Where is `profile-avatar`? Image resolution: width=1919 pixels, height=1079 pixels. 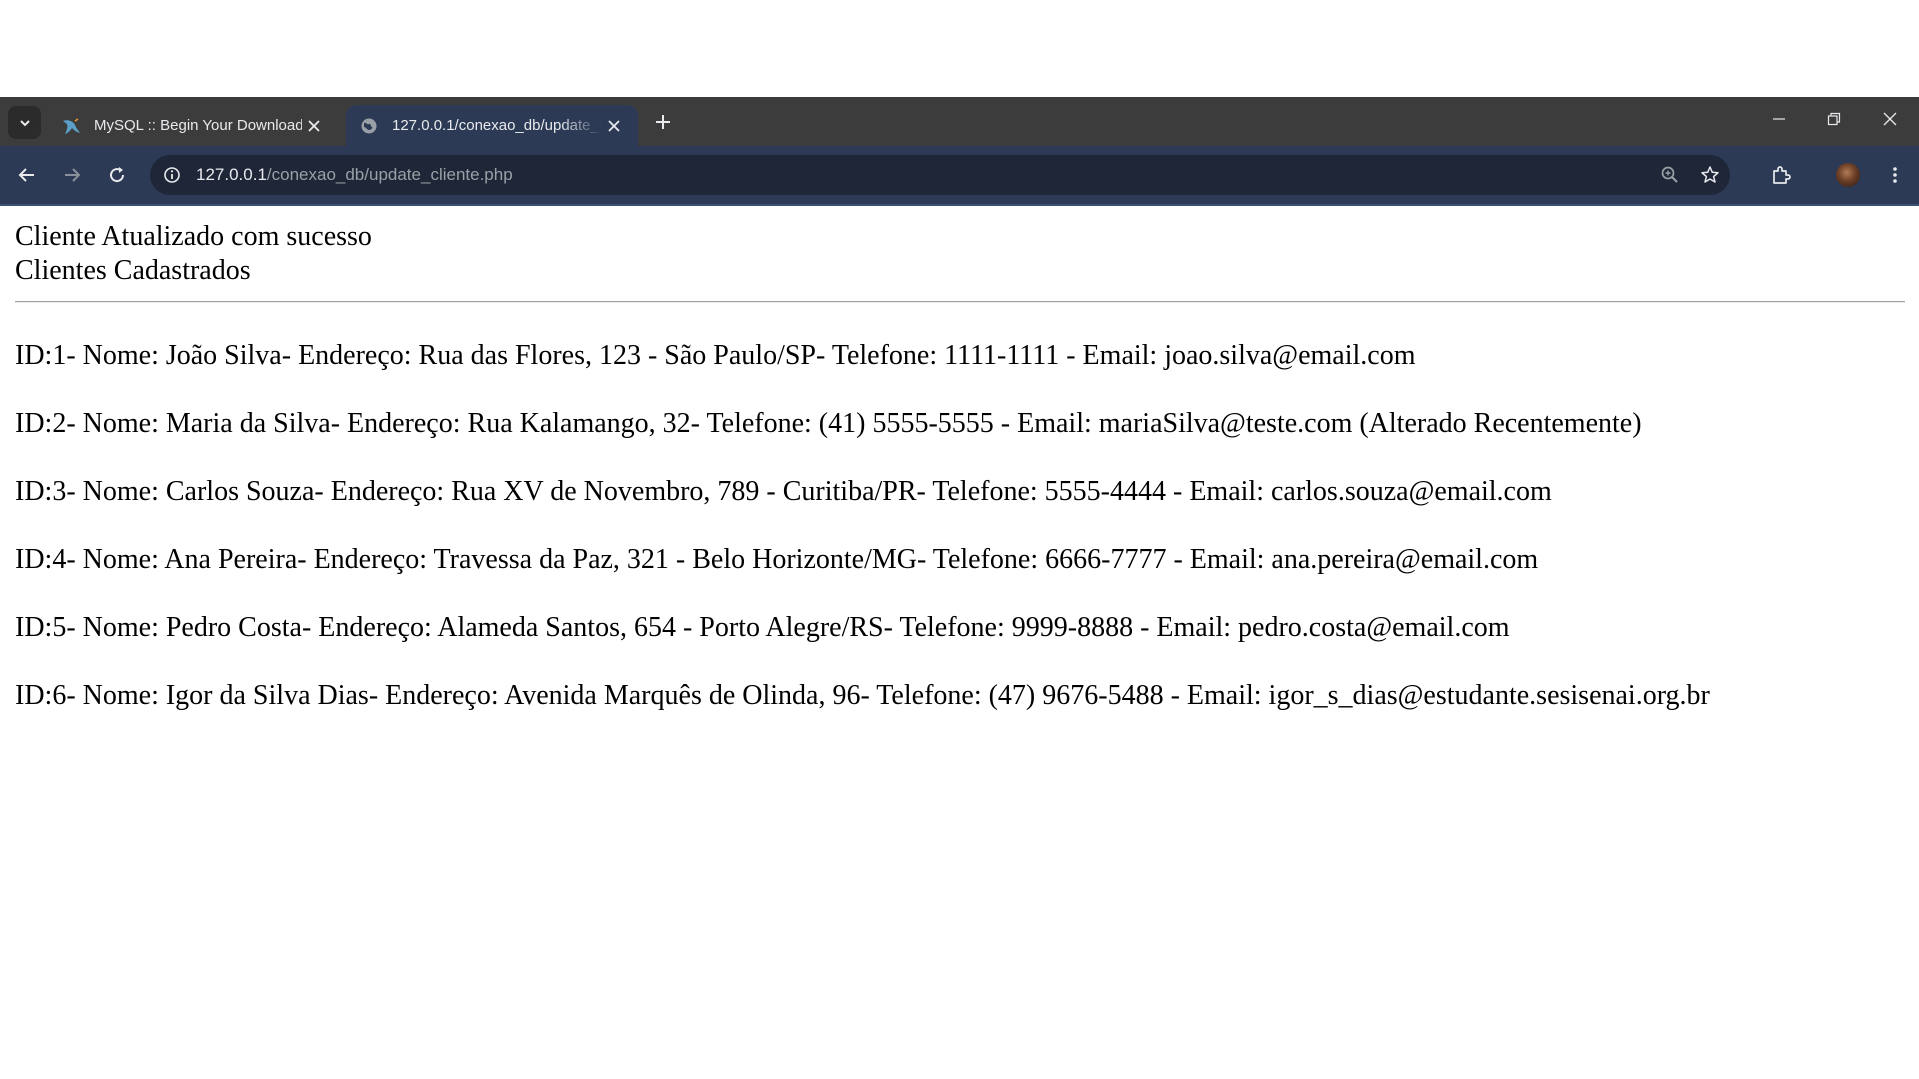
profile-avatar is located at coordinates (1848, 175).